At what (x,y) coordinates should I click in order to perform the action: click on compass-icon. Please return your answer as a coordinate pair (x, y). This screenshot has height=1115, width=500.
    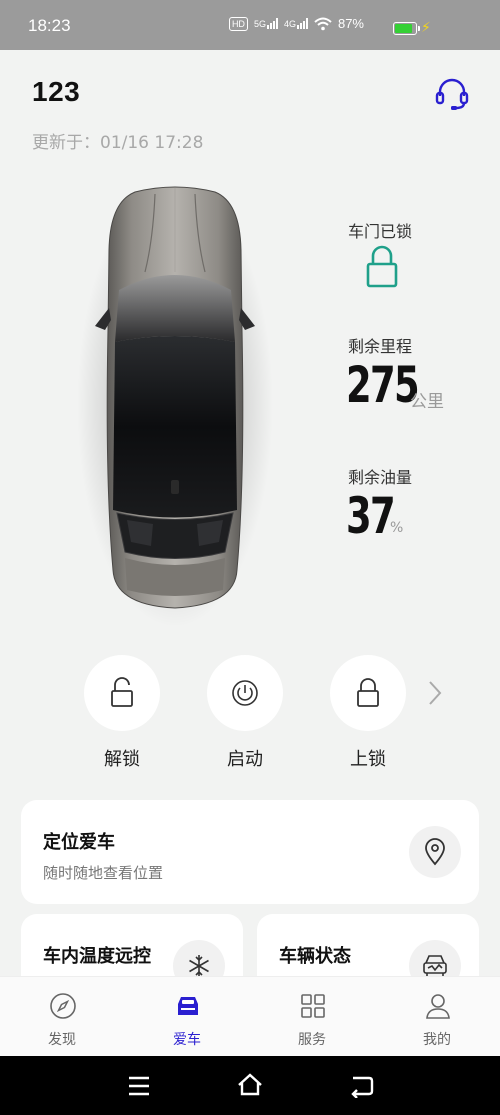
    Looking at the image, I should click on (63, 1006).